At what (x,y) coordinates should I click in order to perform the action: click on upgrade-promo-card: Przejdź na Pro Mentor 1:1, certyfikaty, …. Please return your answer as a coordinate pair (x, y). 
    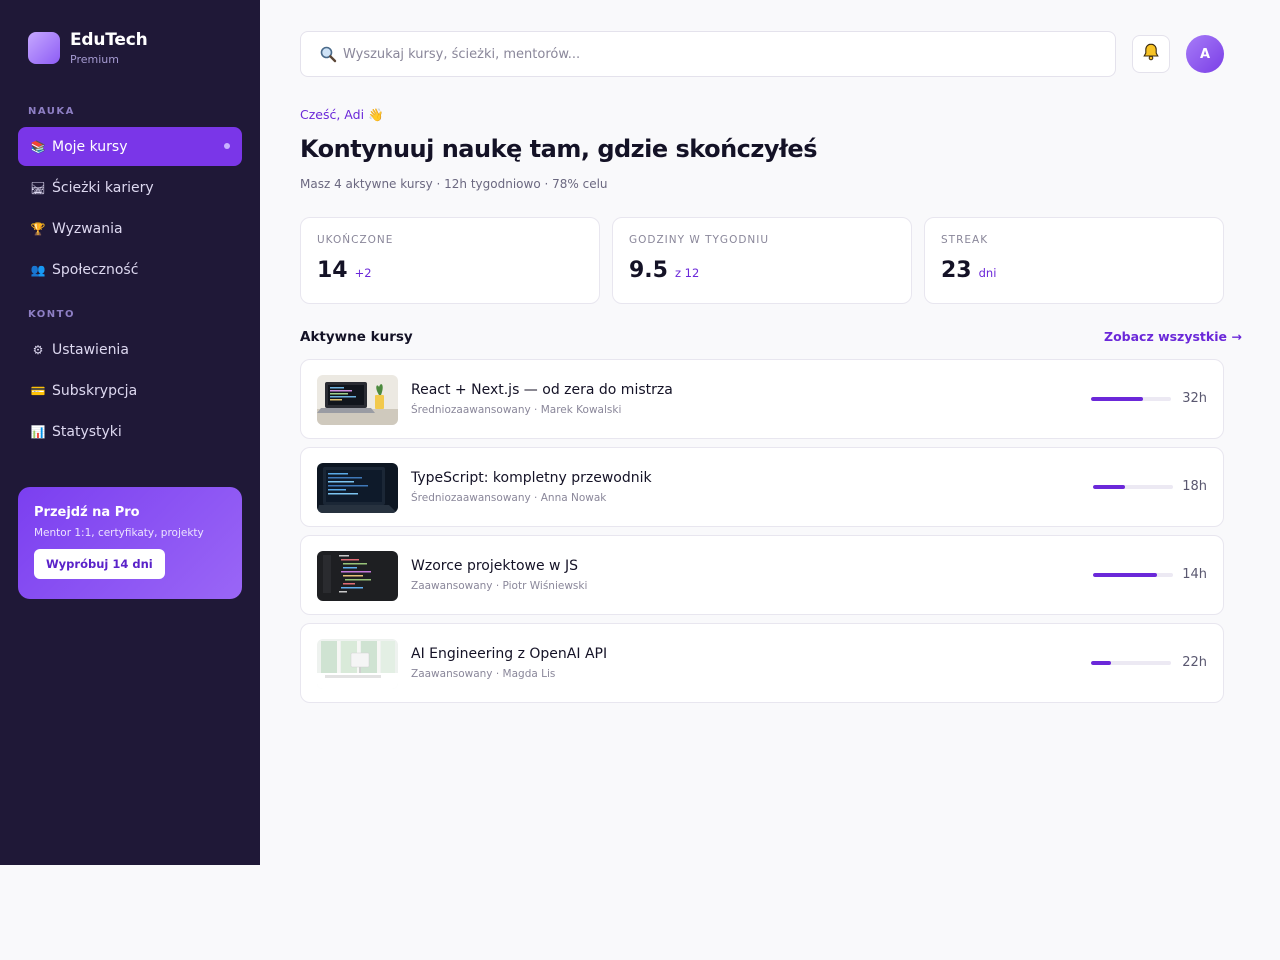
    Looking at the image, I should click on (130, 543).